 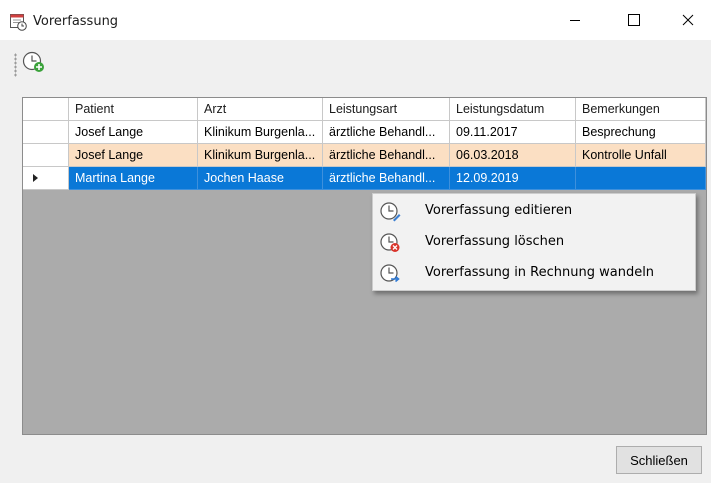 What do you see at coordinates (641, 155) in the screenshot?
I see `table-cell: Kontrolle Unfall` at bounding box center [641, 155].